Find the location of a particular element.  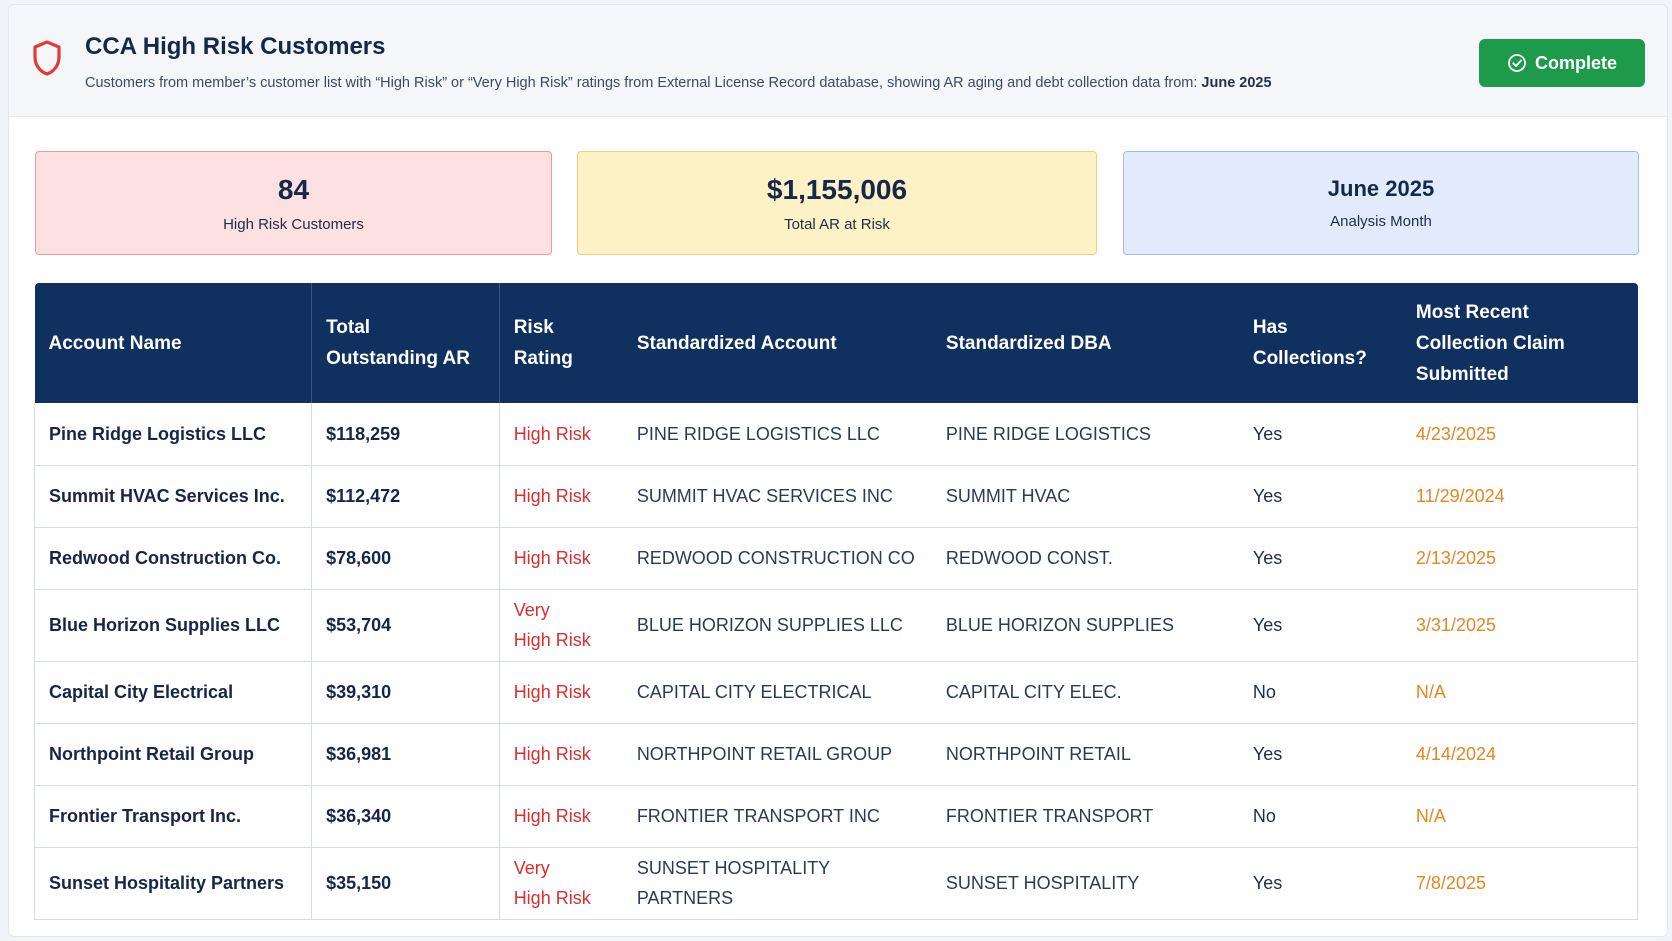

cell-standardized-account: NORTHPOINT RETAIL GROUP is located at coordinates (777, 754).